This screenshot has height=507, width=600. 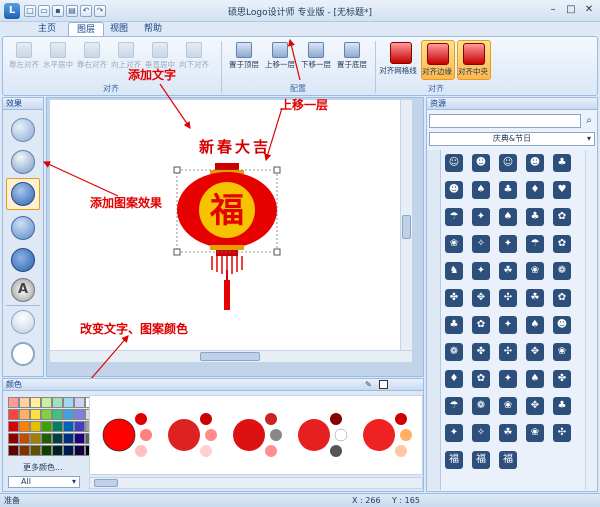 What do you see at coordinates (383, 384) in the screenshot?
I see `no-color-icon` at bounding box center [383, 384].